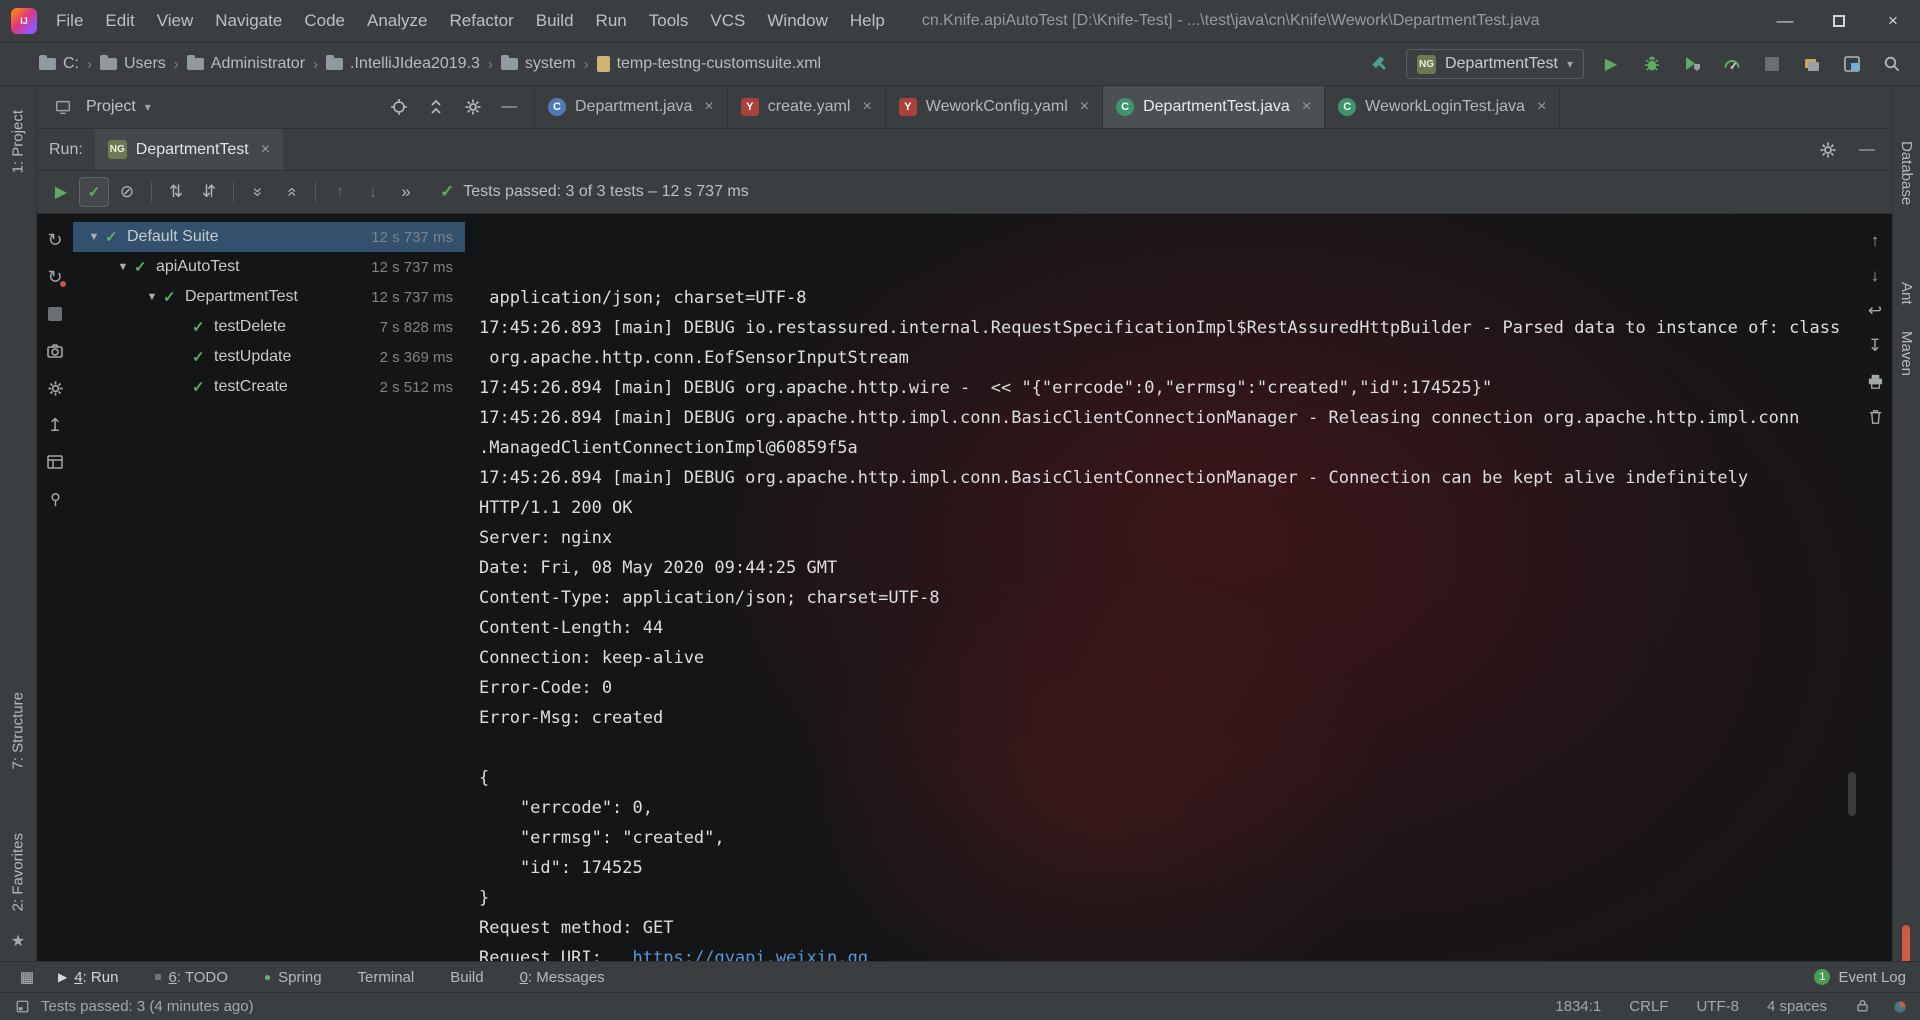 The height and width of the screenshot is (1020, 1920). I want to click on menu-item-run: Run, so click(611, 21).